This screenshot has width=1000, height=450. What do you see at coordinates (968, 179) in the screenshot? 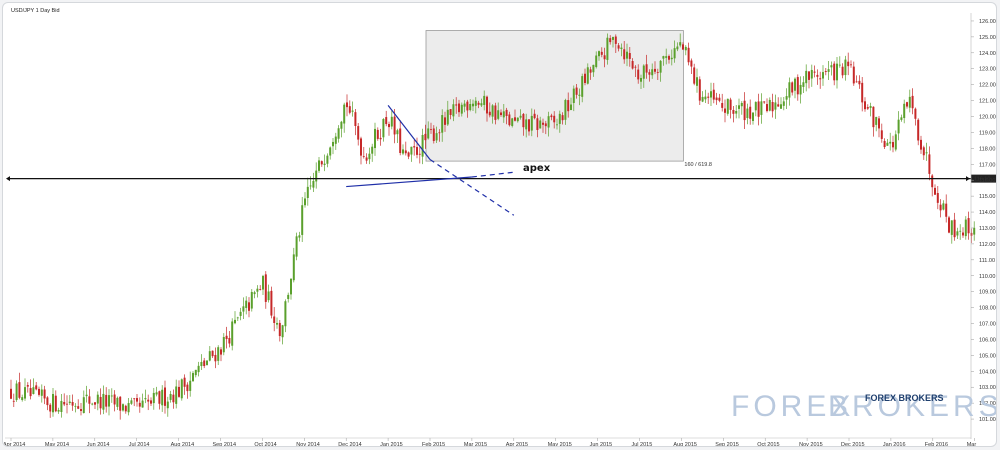
I see `line-arrow-right` at bounding box center [968, 179].